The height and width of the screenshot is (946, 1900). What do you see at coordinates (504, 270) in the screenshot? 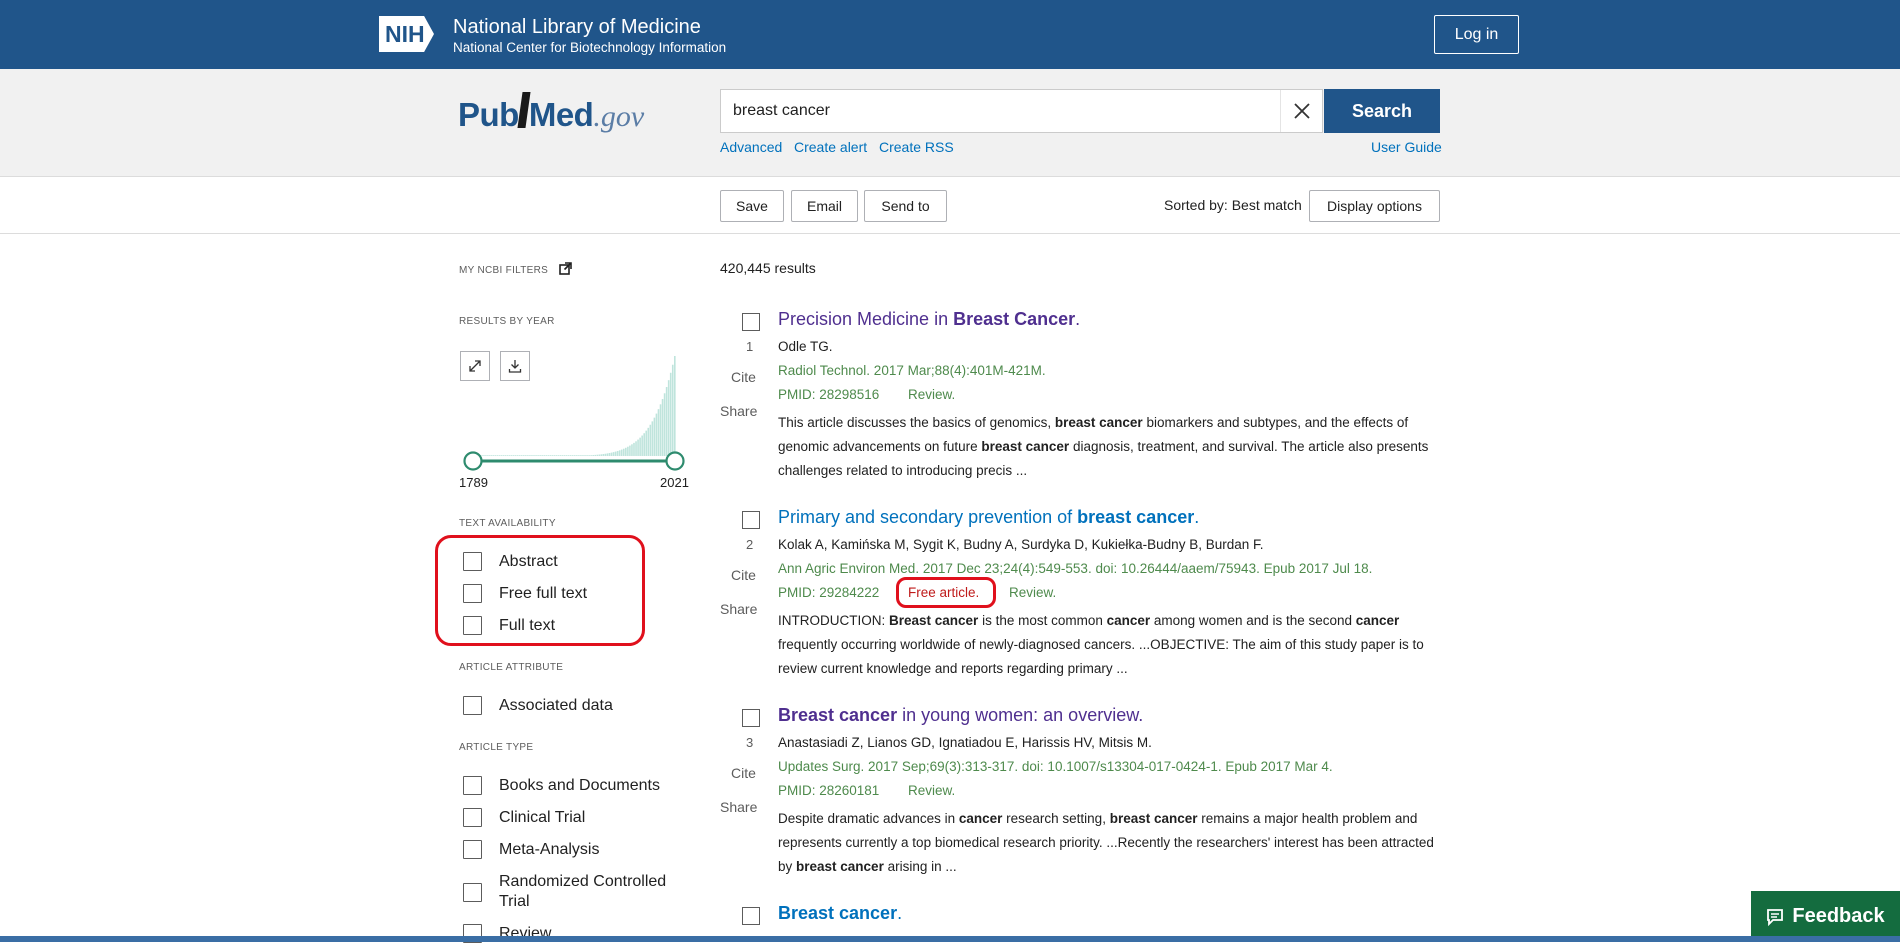
I see `my-ncbi-filters-label: MY NCBI FILTERS` at bounding box center [504, 270].